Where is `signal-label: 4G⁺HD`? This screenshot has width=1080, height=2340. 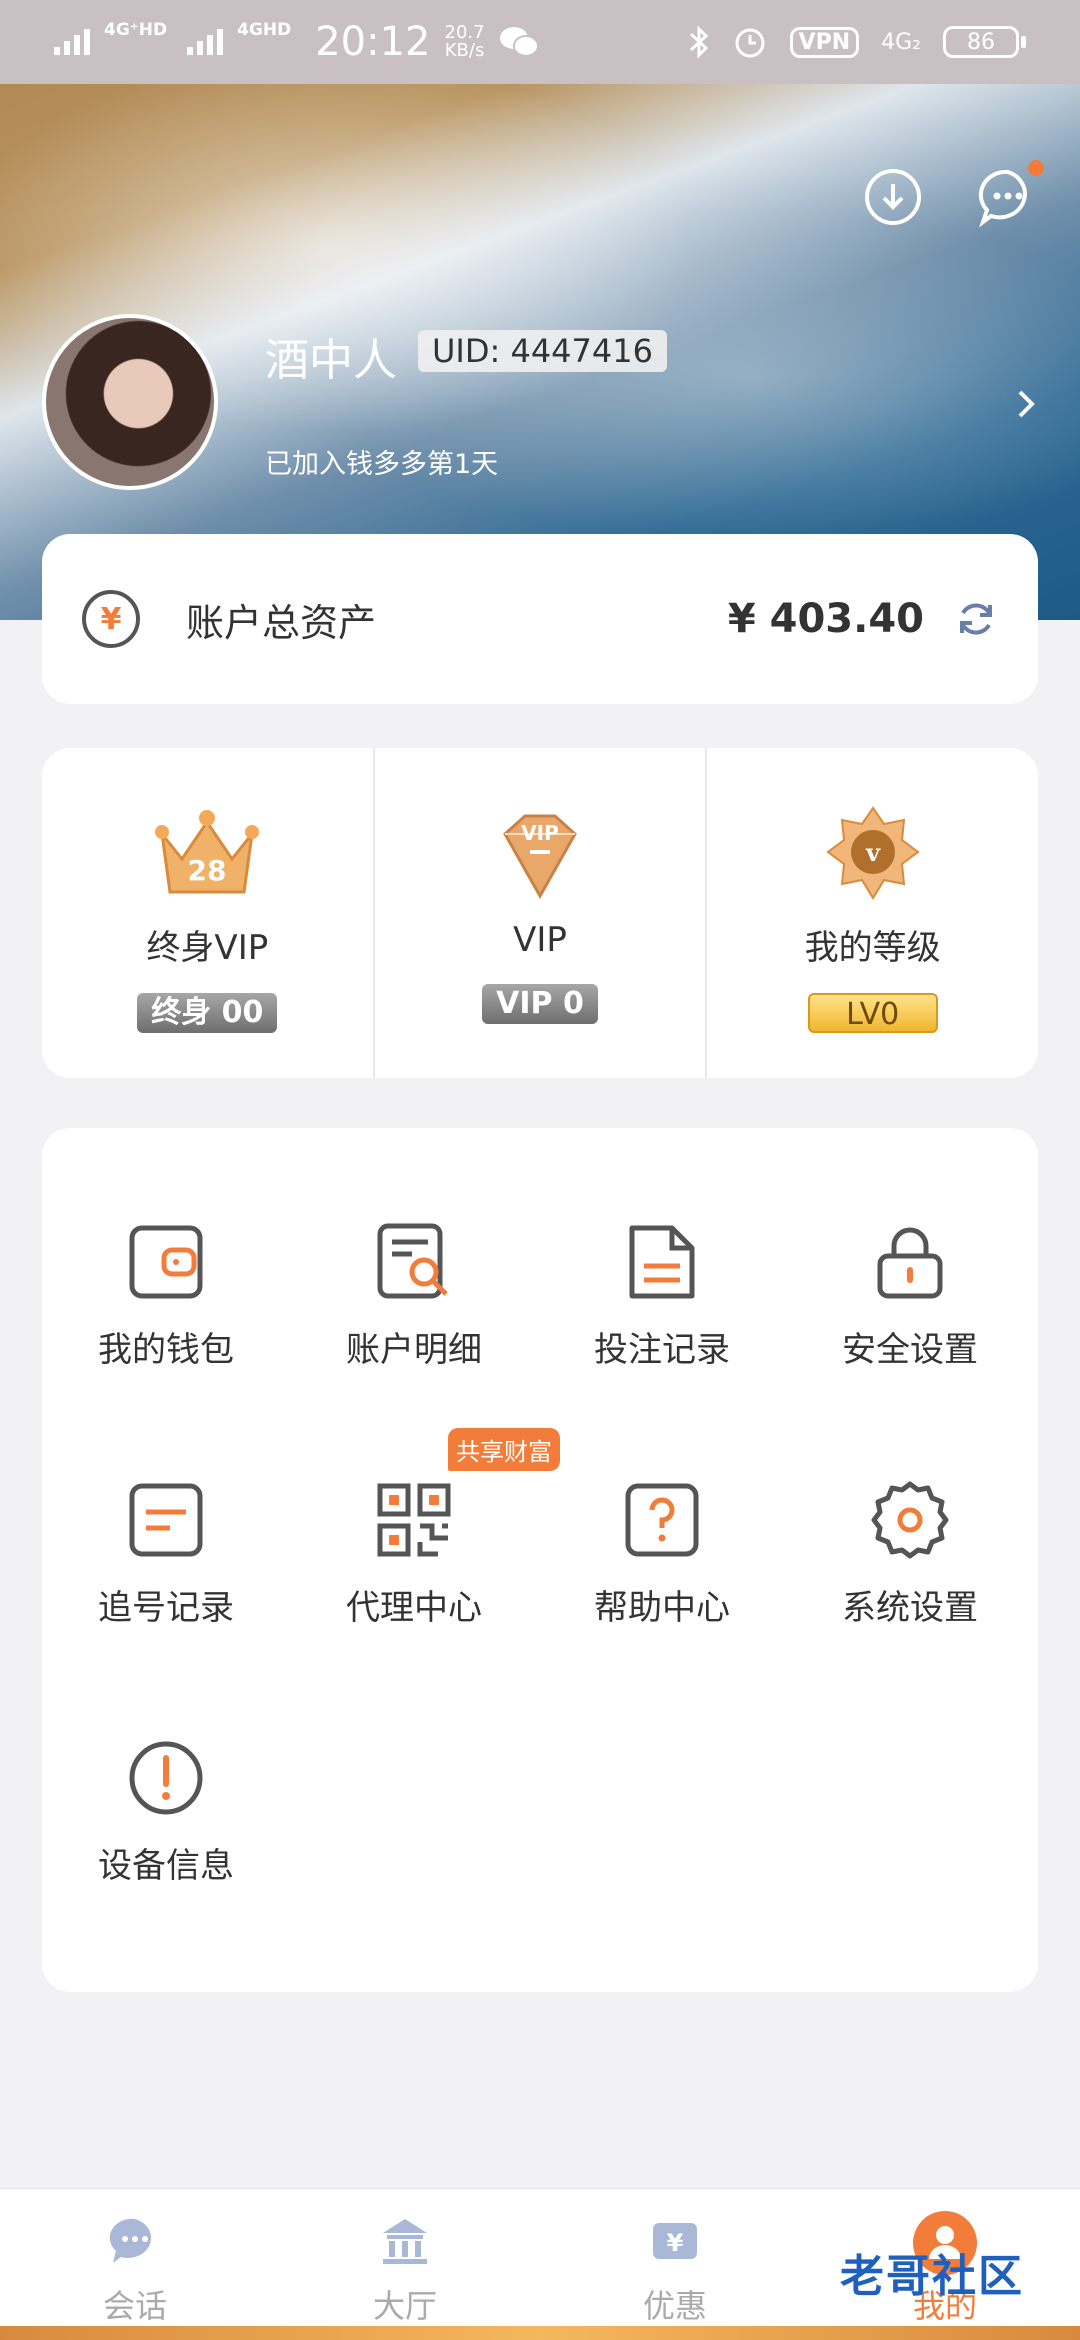 signal-label: 4G⁺HD is located at coordinates (136, 30).